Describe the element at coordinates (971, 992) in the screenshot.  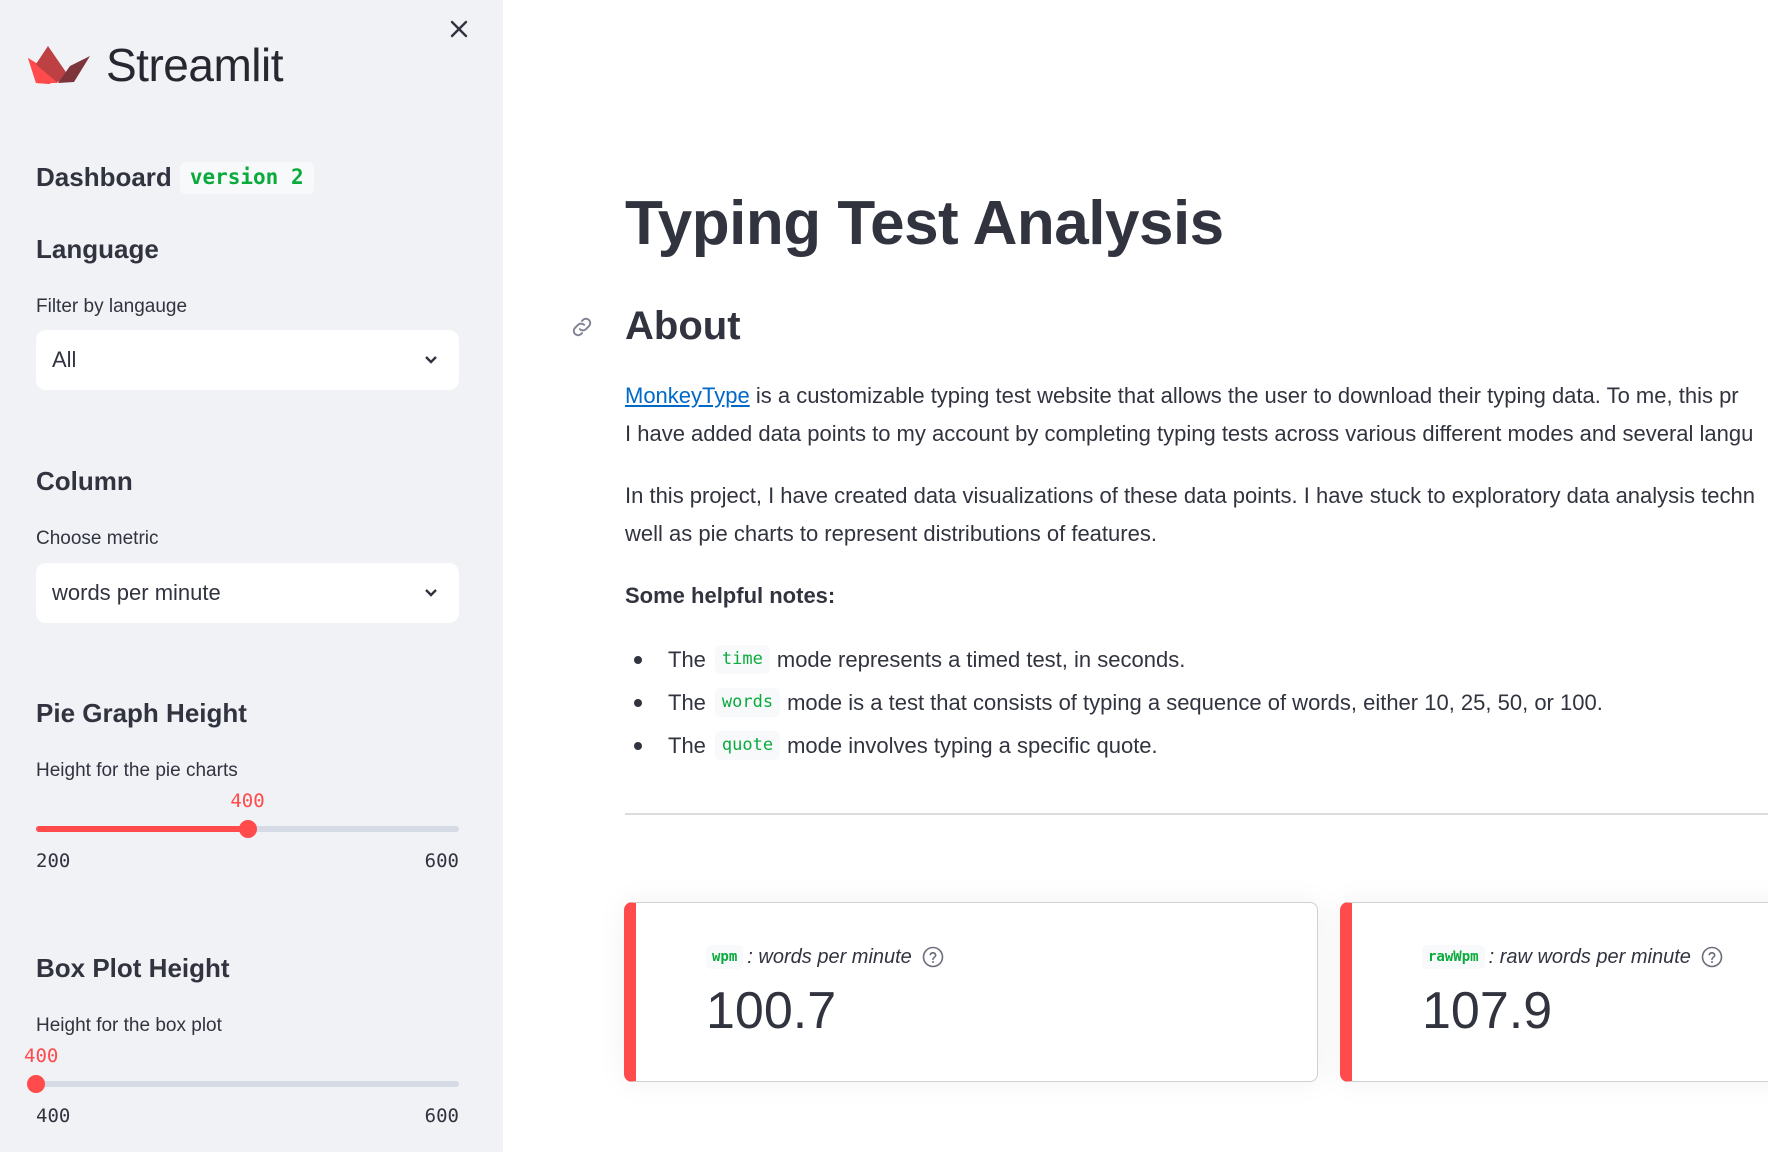
I see `metric-card-wpm: wpm : words per minute 100.7` at that location.